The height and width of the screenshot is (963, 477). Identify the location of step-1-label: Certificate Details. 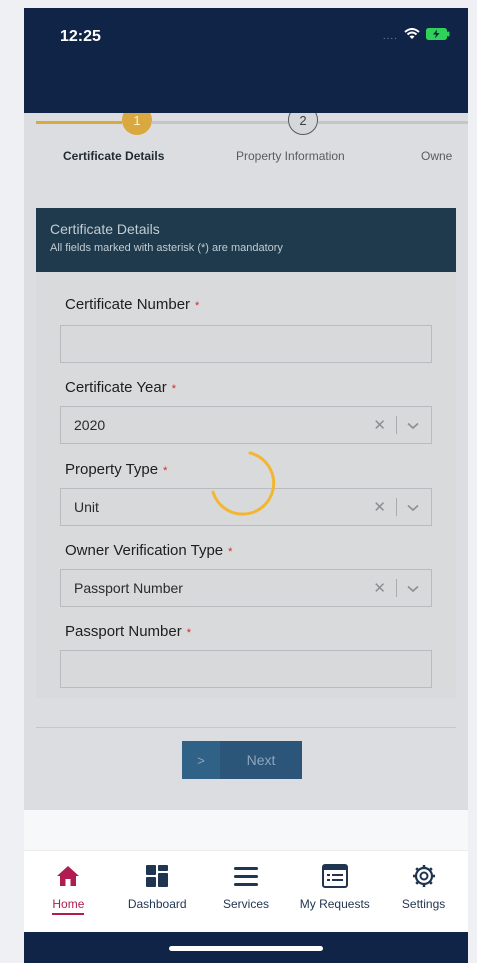
(113, 156).